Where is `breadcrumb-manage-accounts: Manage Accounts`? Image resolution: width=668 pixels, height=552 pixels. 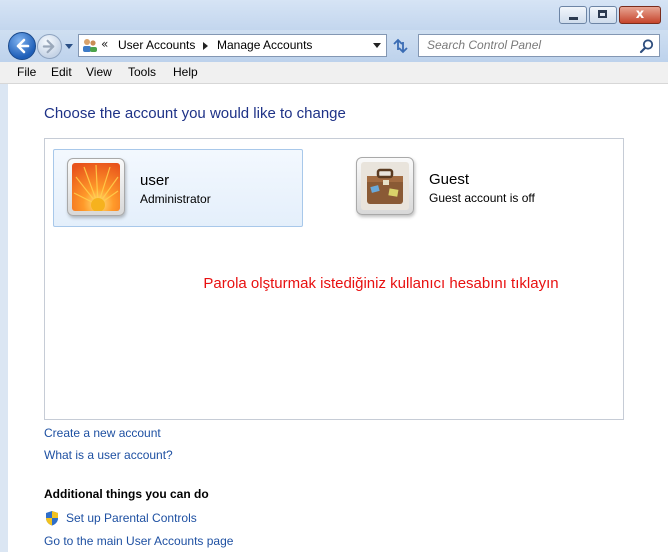 breadcrumb-manage-accounts: Manage Accounts is located at coordinates (264, 45).